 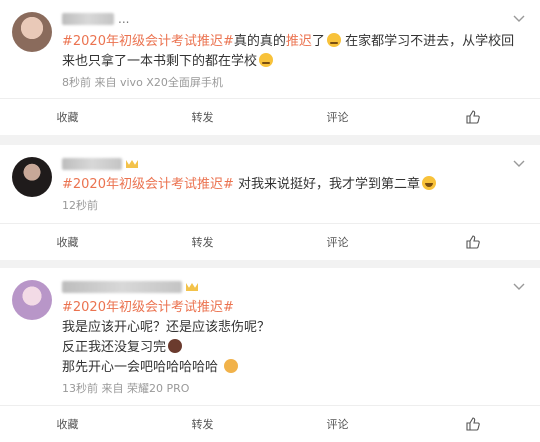 What do you see at coordinates (140, 367) in the screenshot?
I see `post-text: 那先开心一会吧哈哈哈哈哈` at bounding box center [140, 367].